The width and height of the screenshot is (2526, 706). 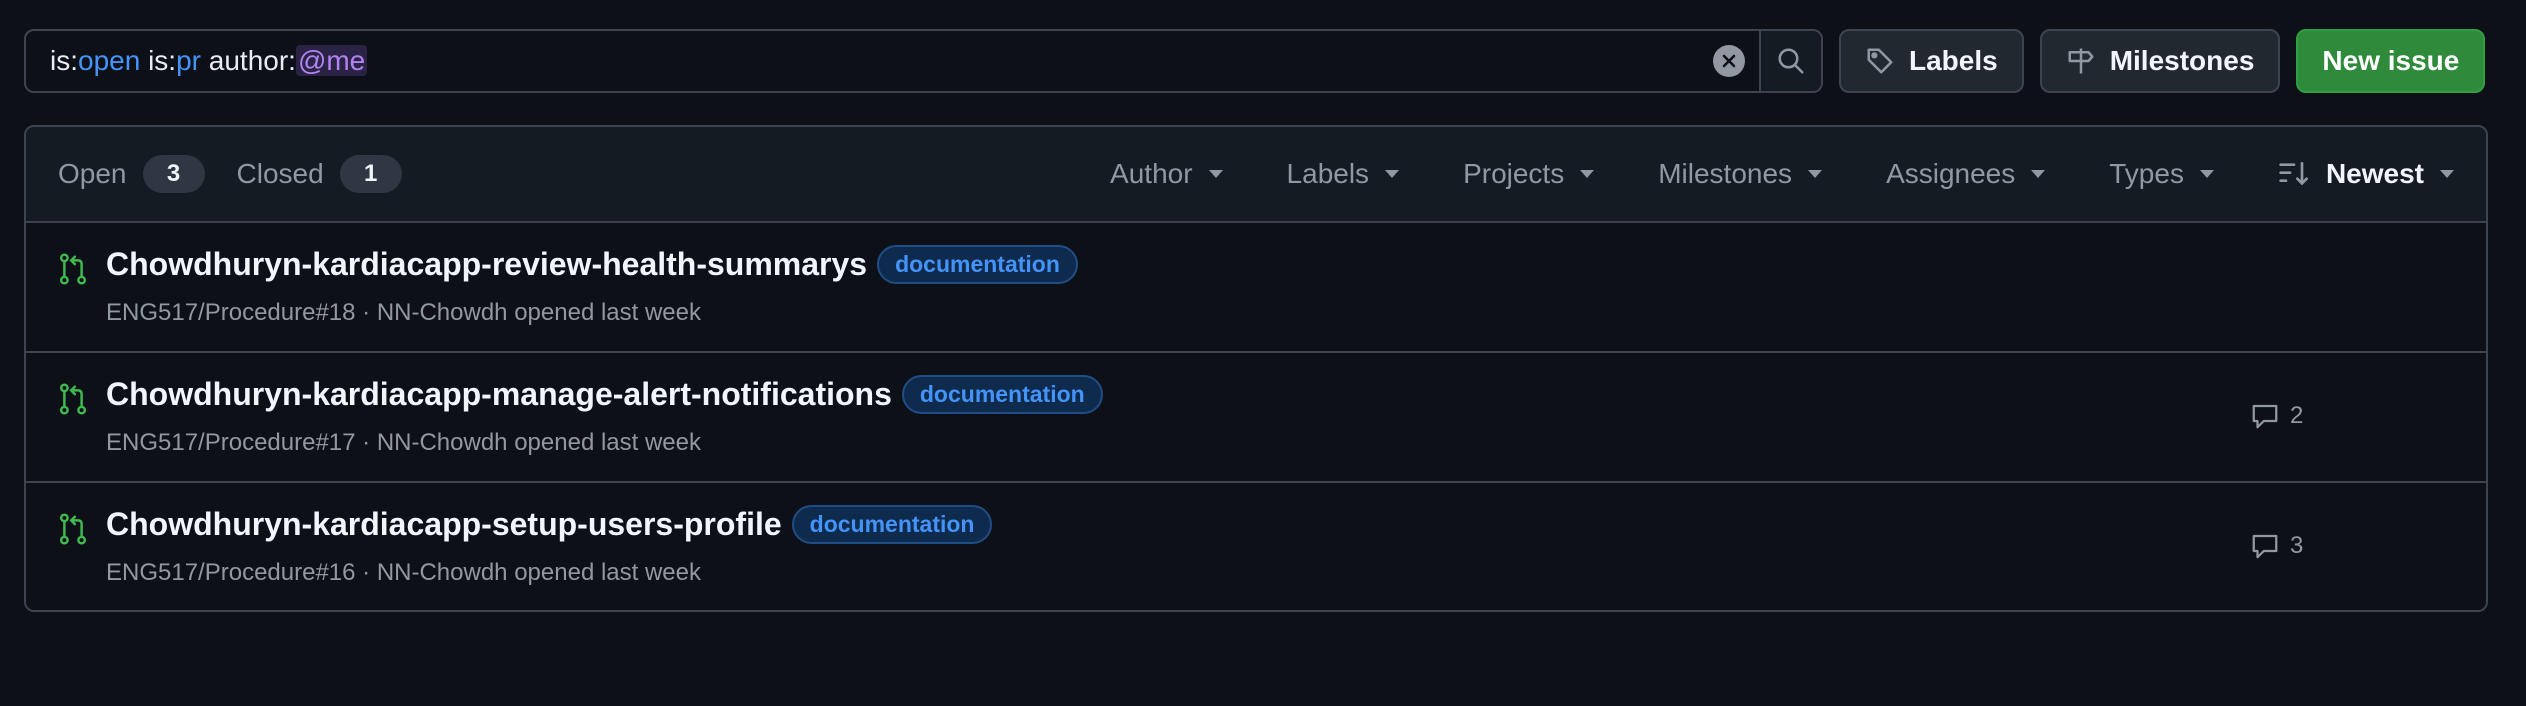 I want to click on search-input: is:open is:pr author:@me, so click(x=923, y=61).